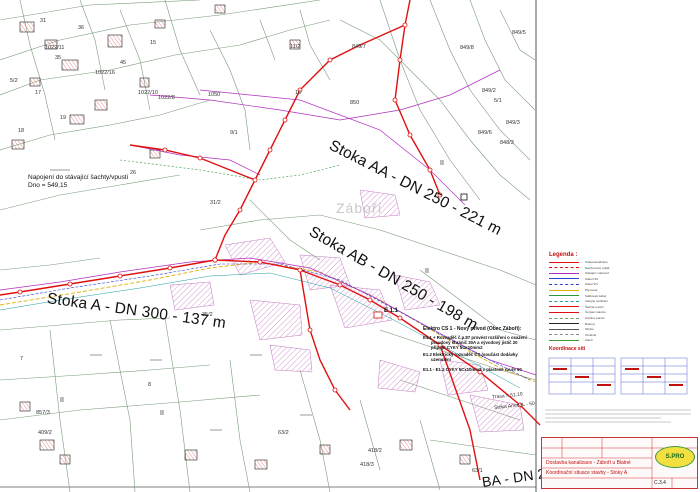 This screenshot has height=492, width=700. Describe the element at coordinates (81, 28) in the screenshot. I see `parcel-number: 36` at that location.